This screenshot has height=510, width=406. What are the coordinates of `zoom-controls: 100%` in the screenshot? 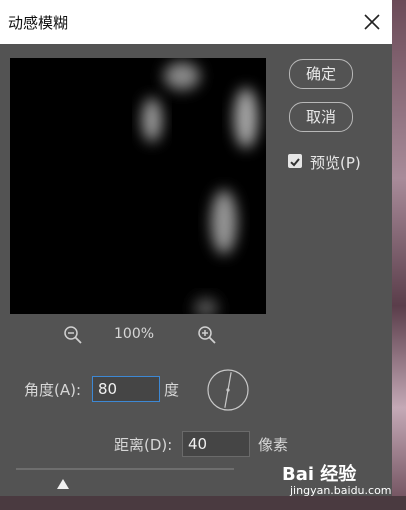 It's located at (142, 335).